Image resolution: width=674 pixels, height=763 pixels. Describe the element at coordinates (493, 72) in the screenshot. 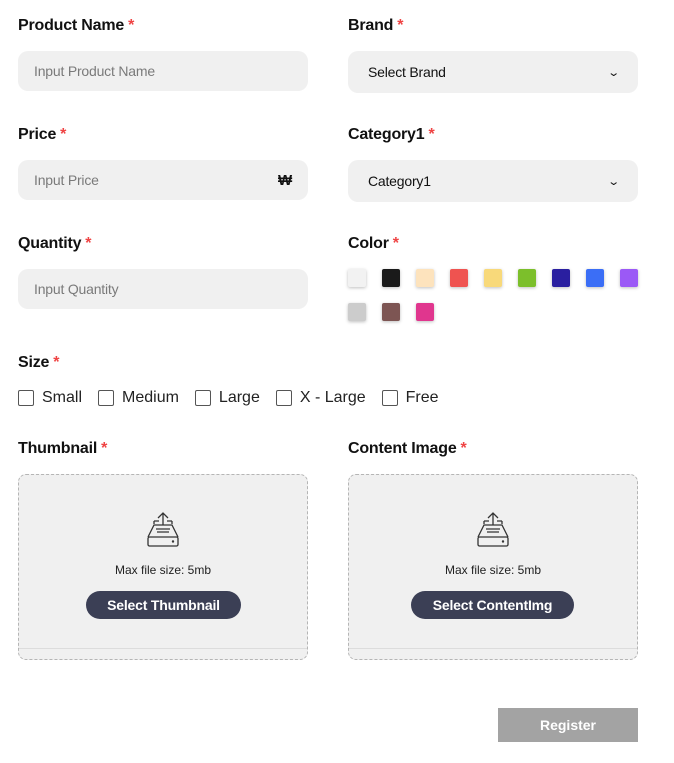

I see `brand-select: Select Brand ⌄` at that location.